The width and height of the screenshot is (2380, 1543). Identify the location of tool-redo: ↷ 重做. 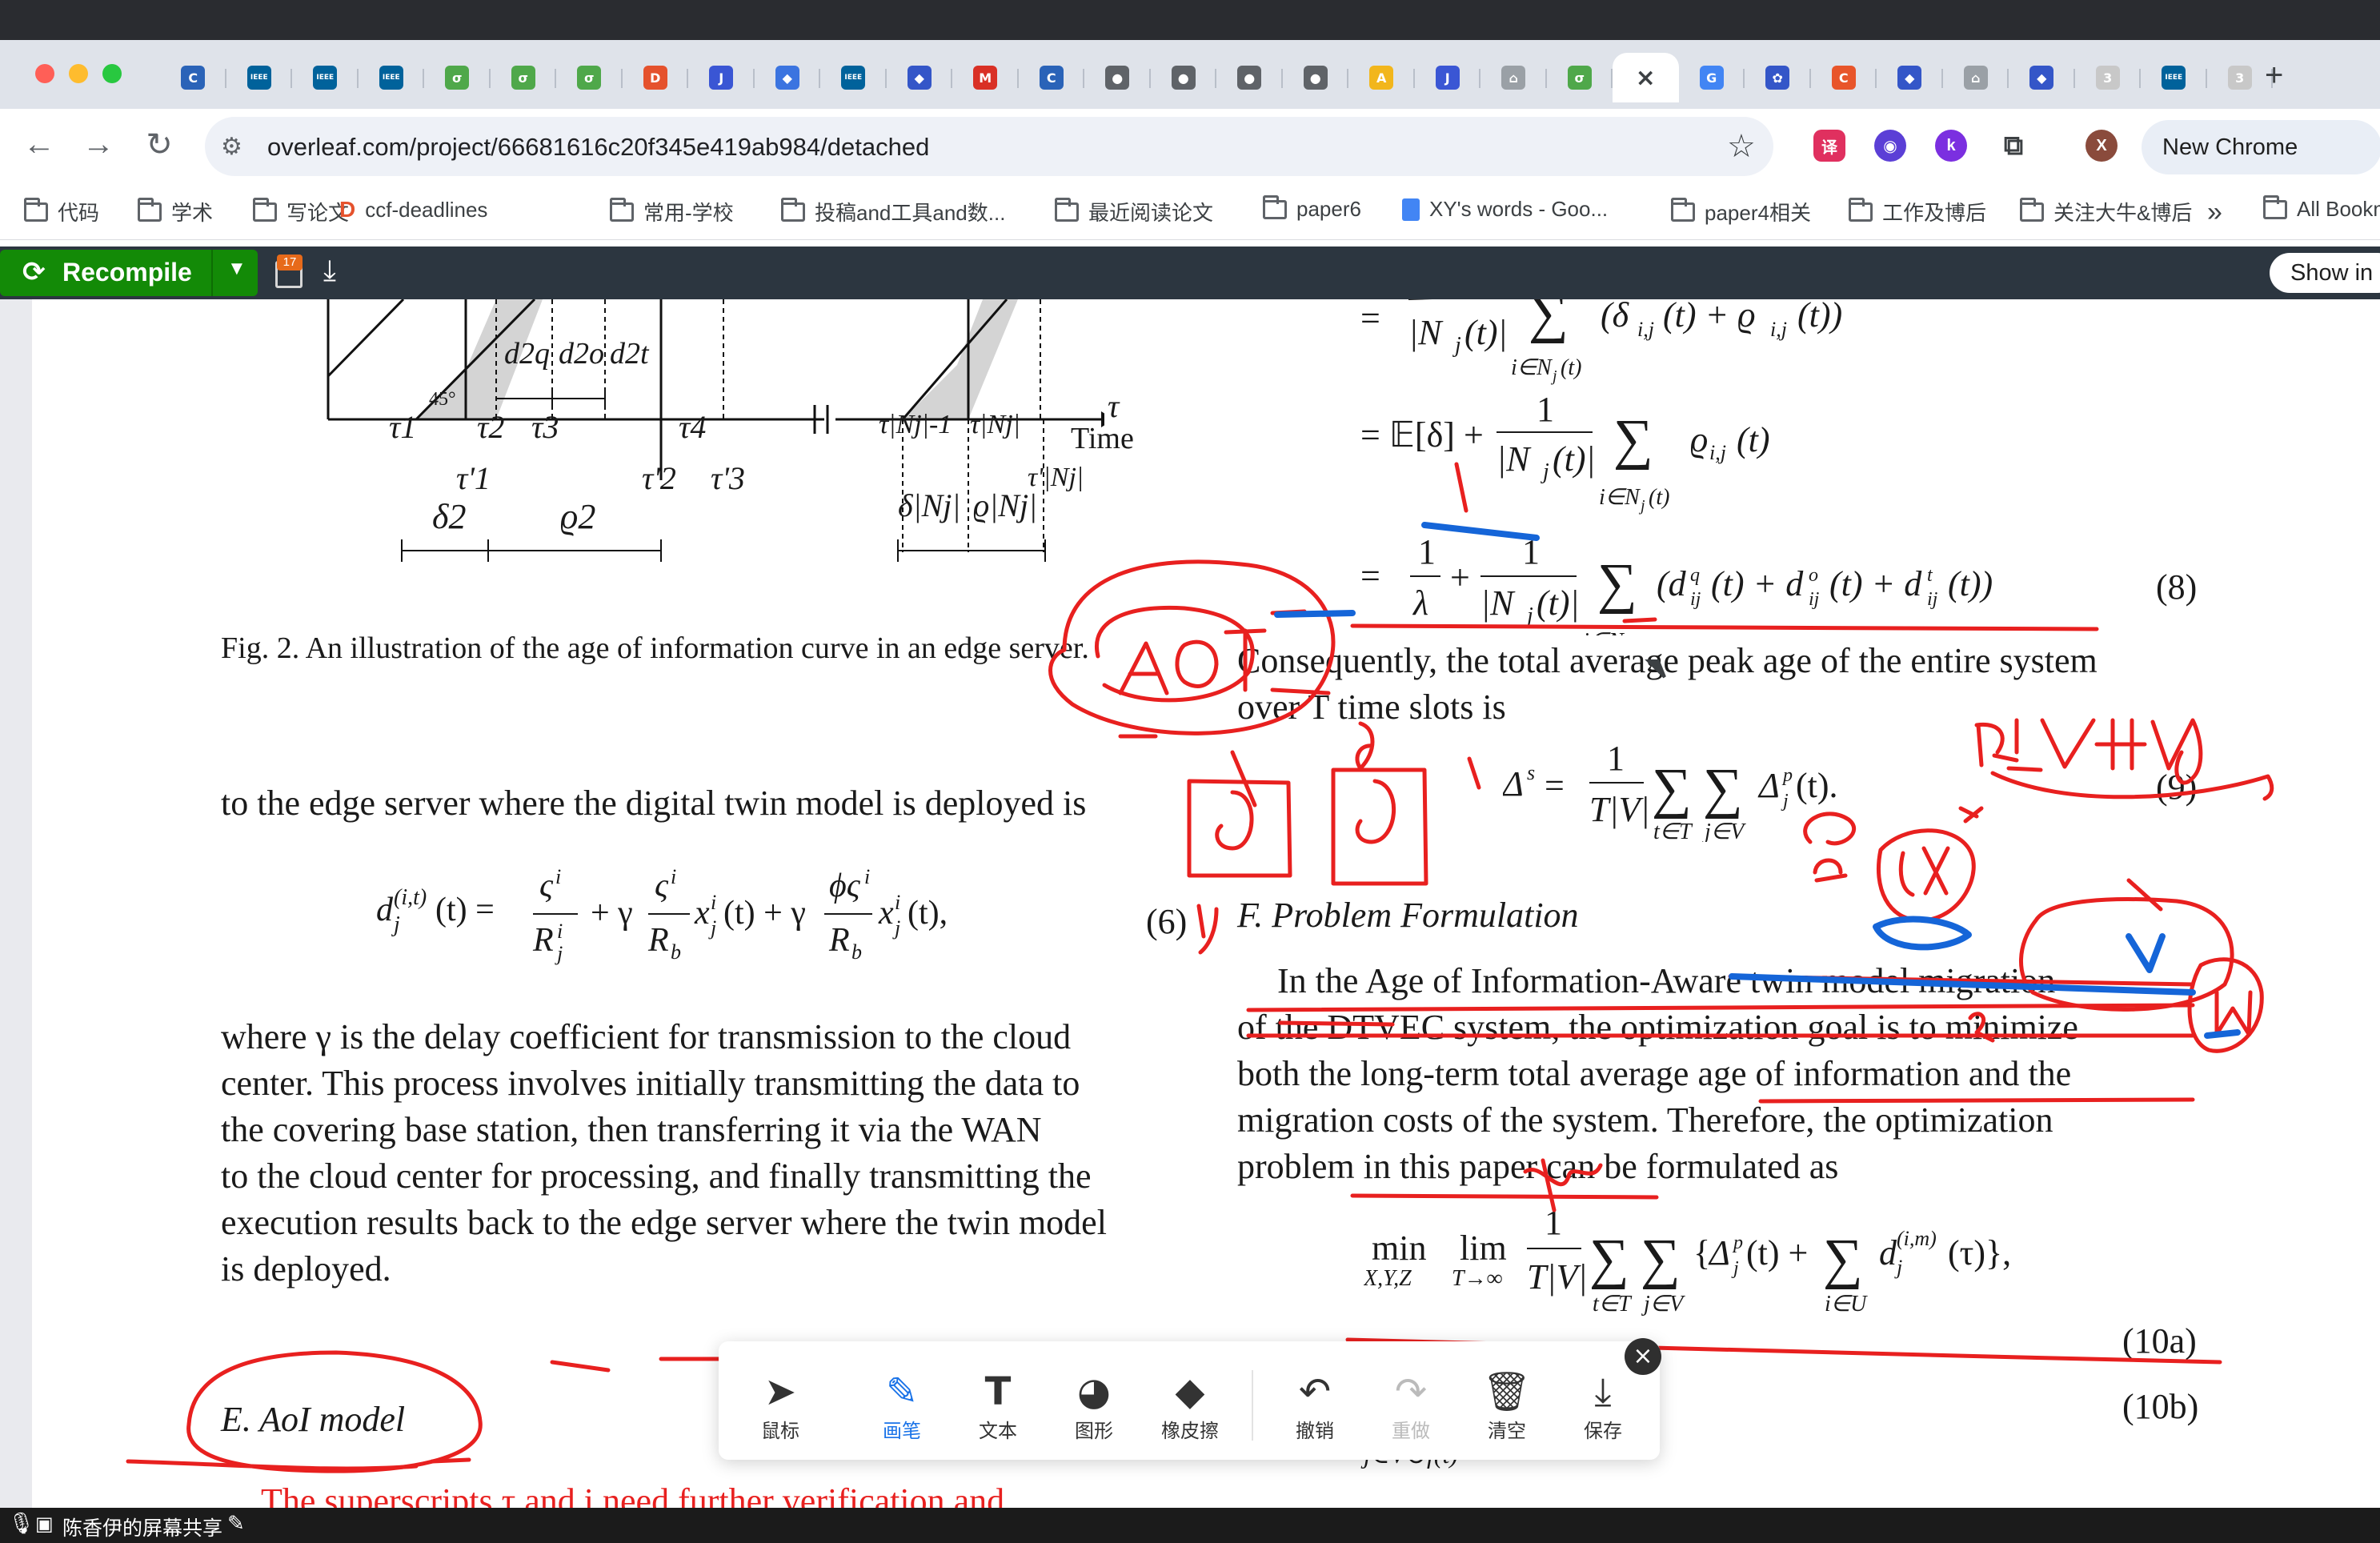
(1411, 1406).